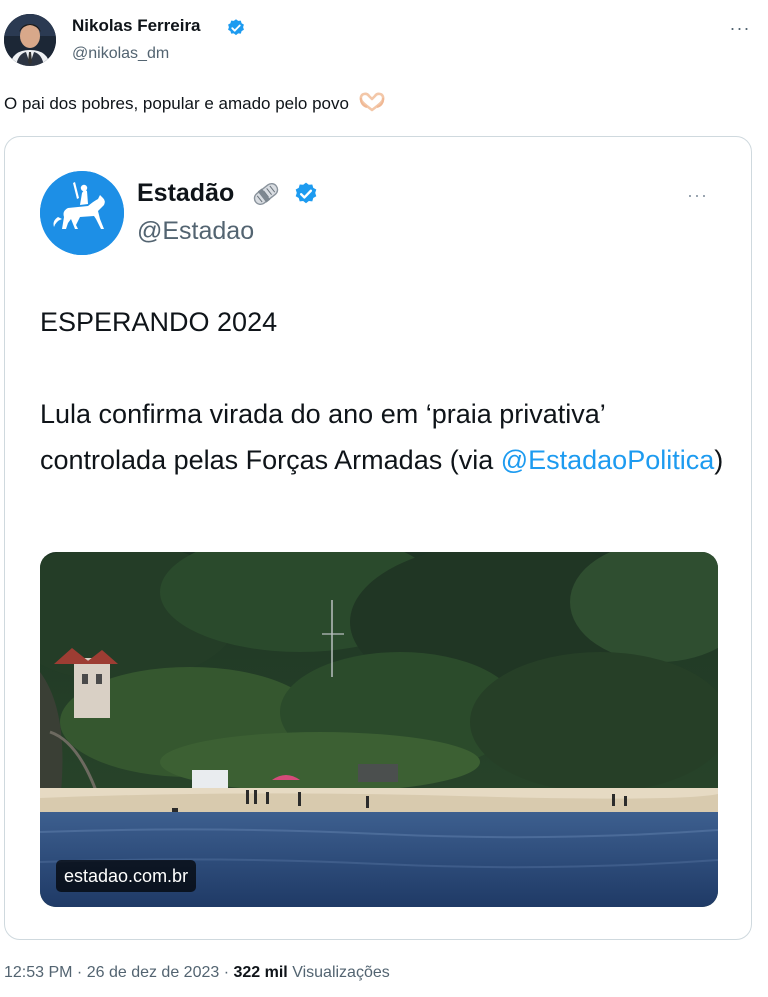 The height and width of the screenshot is (997, 768). What do you see at coordinates (341, 972) in the screenshot?
I see `views-label: Visualizações` at bounding box center [341, 972].